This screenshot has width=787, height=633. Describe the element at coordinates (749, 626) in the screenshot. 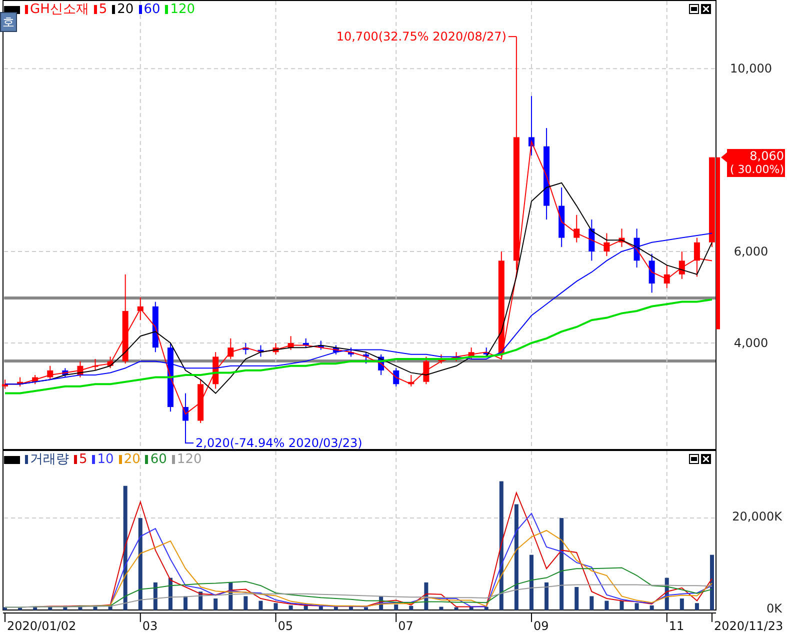

I see `date-axis-label: 2020/11/23` at that location.